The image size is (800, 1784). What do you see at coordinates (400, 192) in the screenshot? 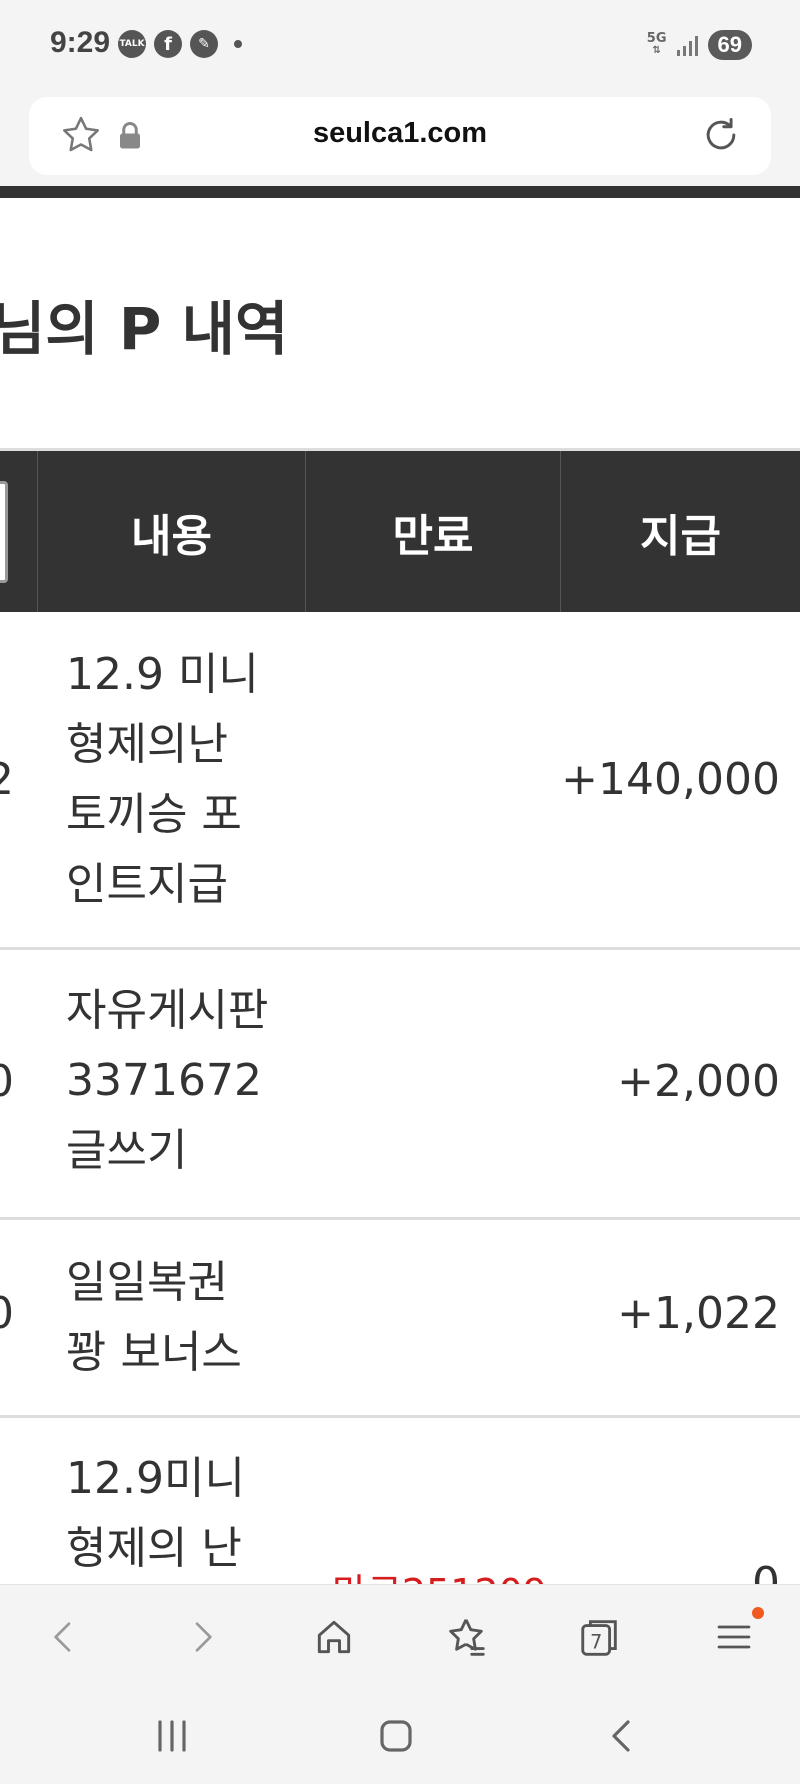
I see `page-top-bar` at bounding box center [400, 192].